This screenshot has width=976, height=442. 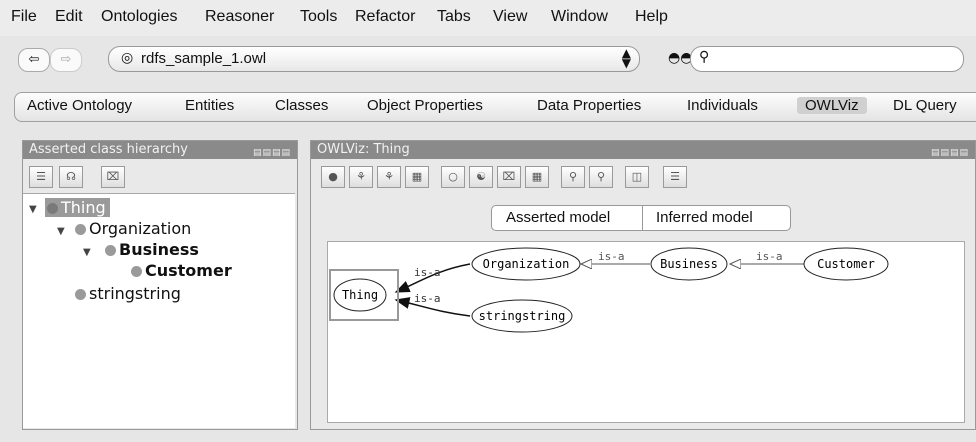 What do you see at coordinates (573, 177) in the screenshot?
I see `zoom-out-button: ⚲` at bounding box center [573, 177].